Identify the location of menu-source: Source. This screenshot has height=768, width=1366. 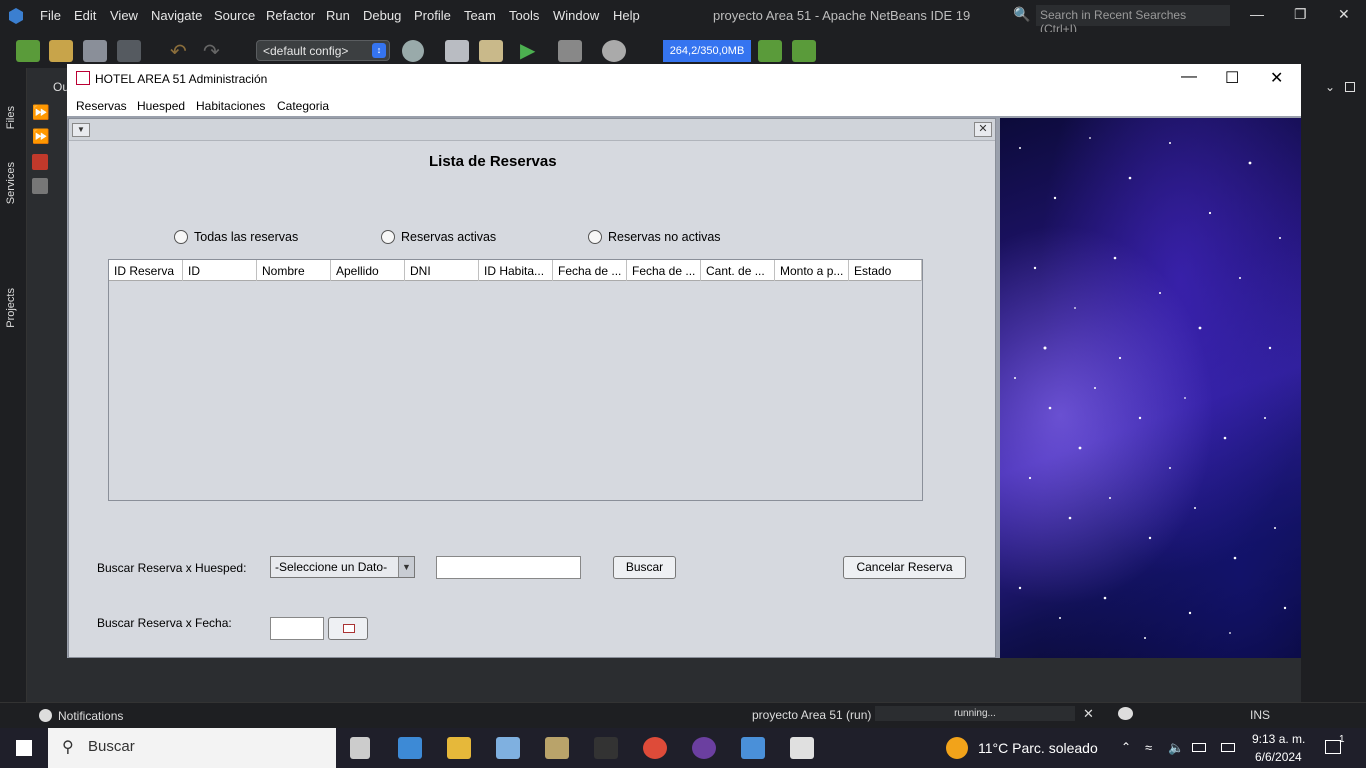
(234, 15).